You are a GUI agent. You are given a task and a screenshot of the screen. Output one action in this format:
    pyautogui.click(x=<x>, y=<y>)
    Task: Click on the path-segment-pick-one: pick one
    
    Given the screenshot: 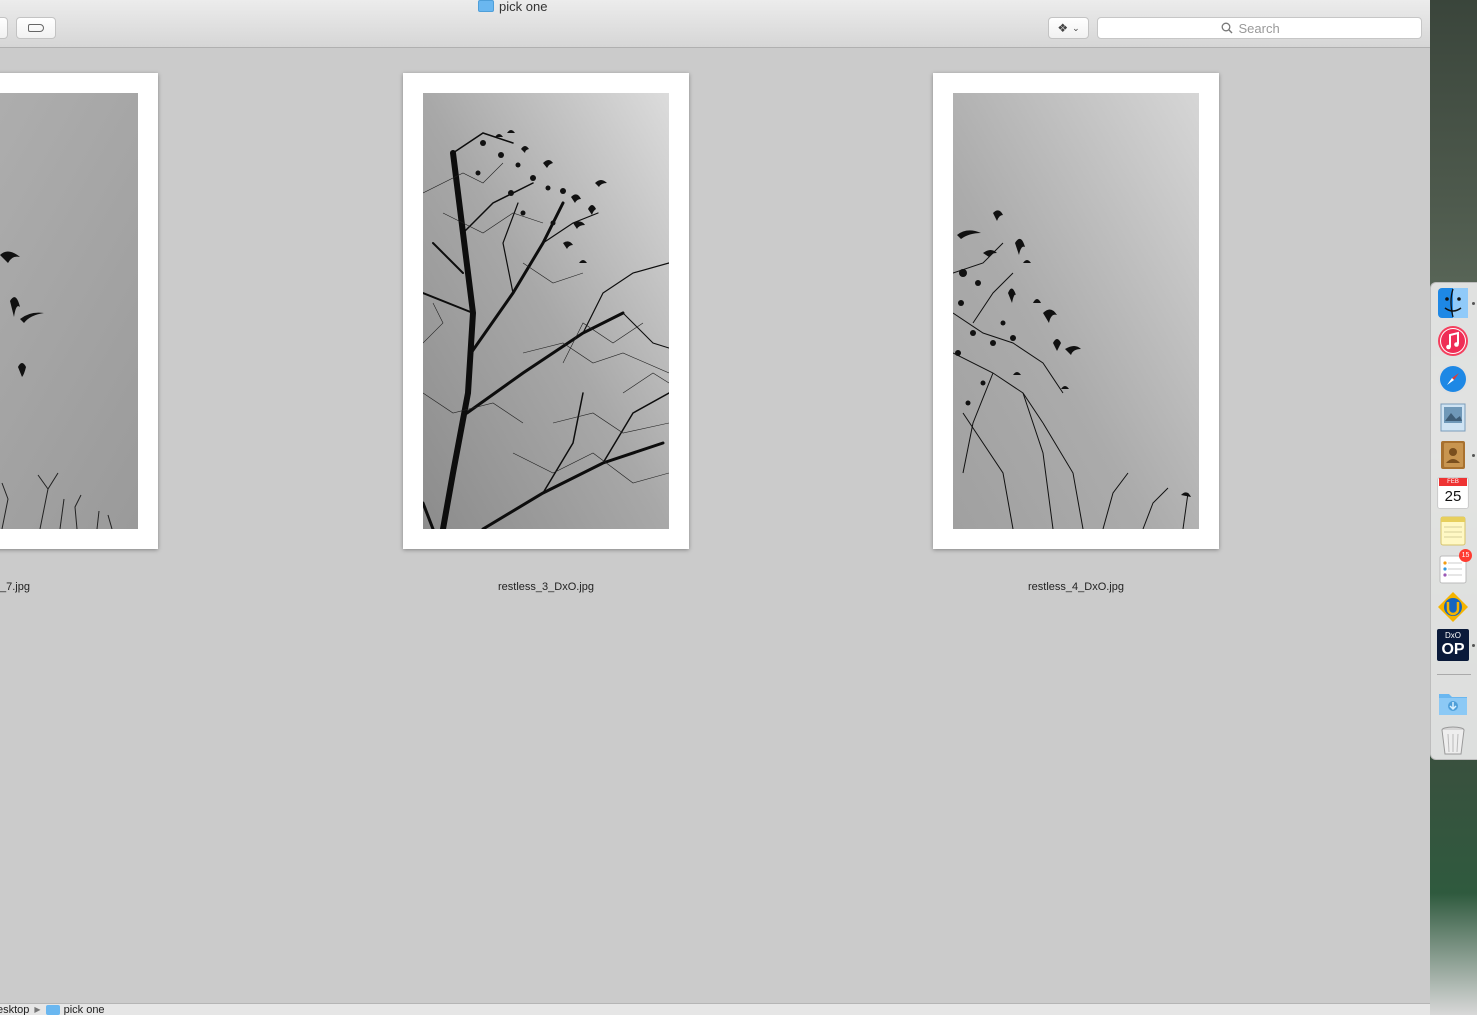 What is the action you would take?
    pyautogui.click(x=84, y=1009)
    